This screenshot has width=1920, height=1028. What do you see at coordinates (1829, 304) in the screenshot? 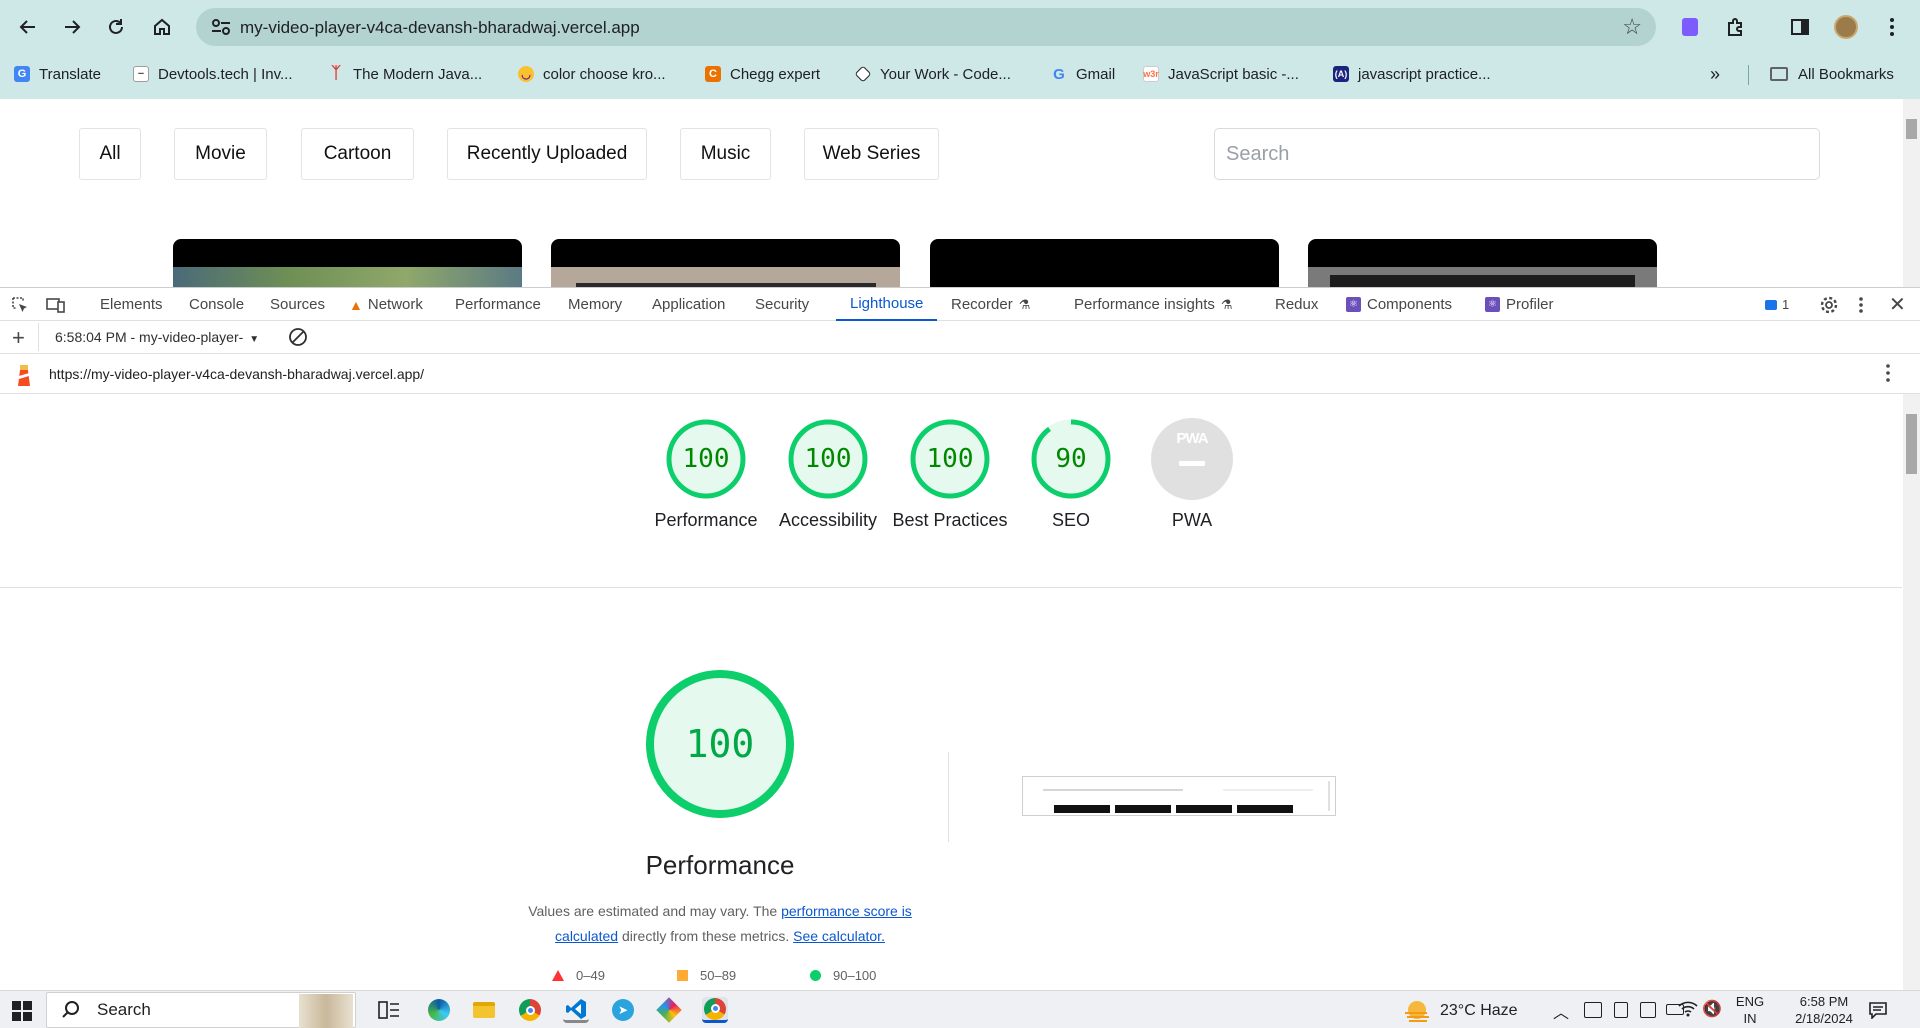
I see `settings-gear-icon` at bounding box center [1829, 304].